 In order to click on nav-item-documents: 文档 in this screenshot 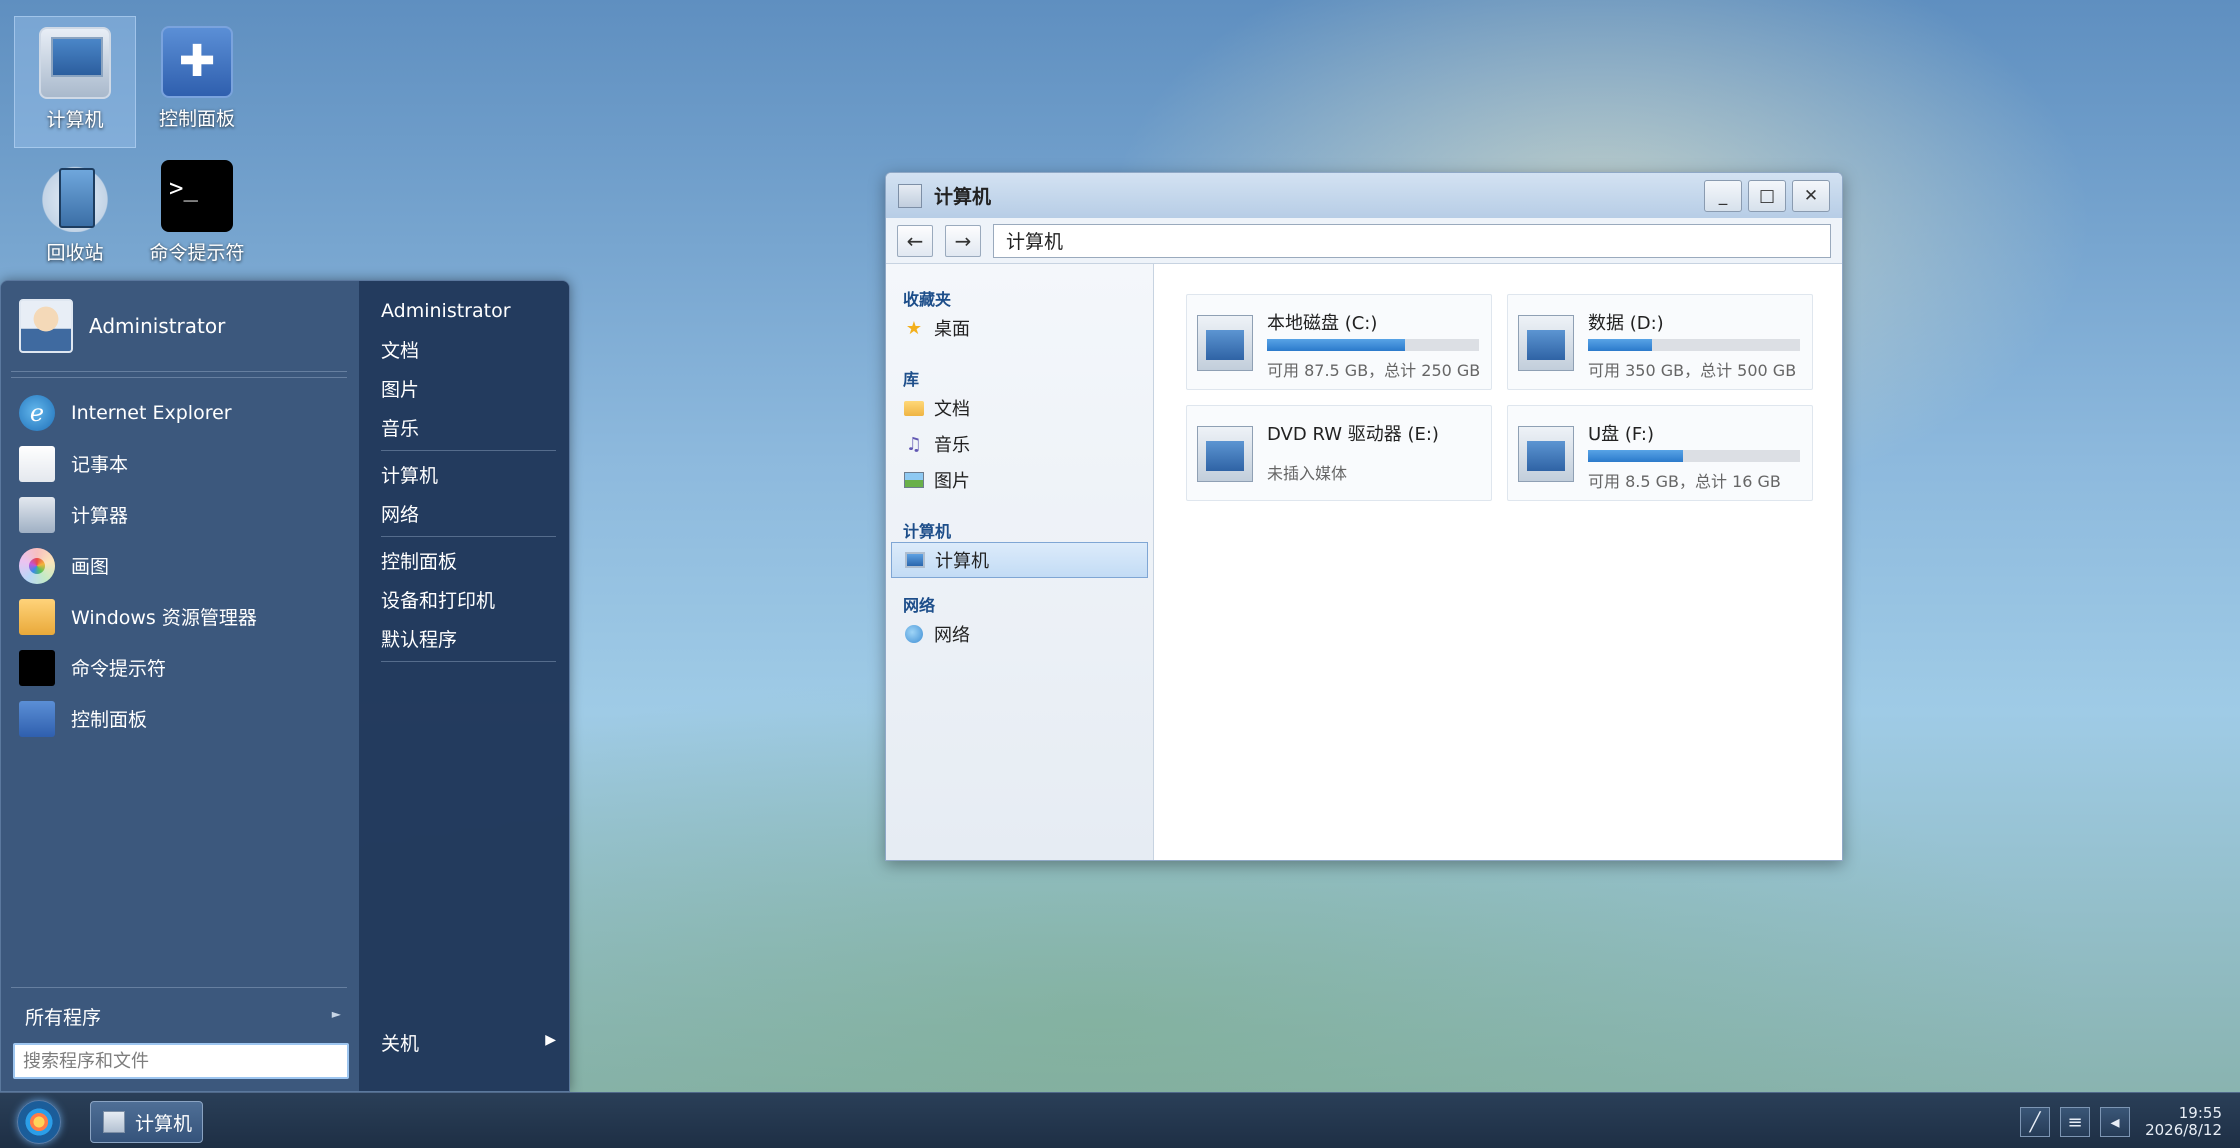, I will do `click(1019, 408)`.